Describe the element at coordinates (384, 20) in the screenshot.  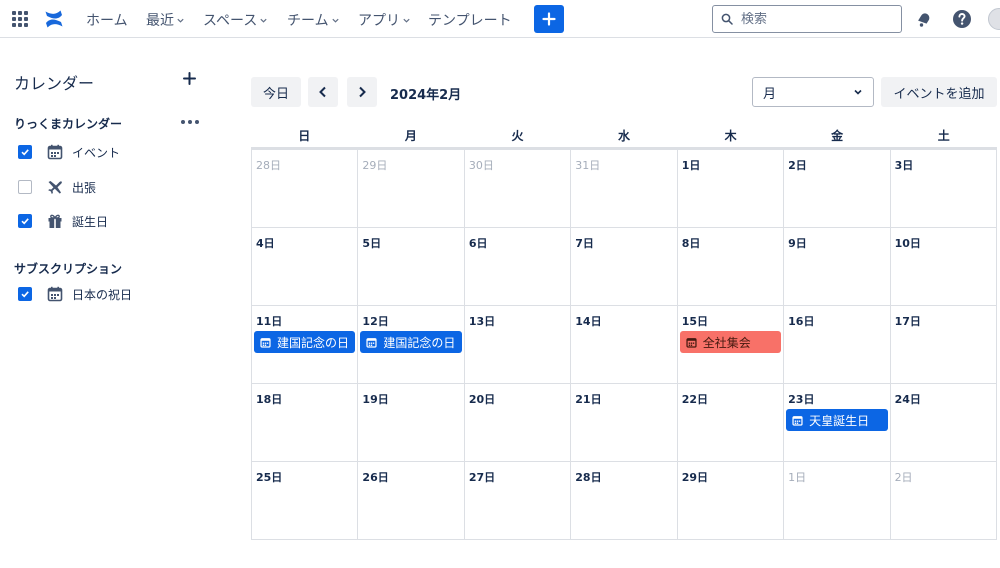
I see `nav-apps: アプリ` at that location.